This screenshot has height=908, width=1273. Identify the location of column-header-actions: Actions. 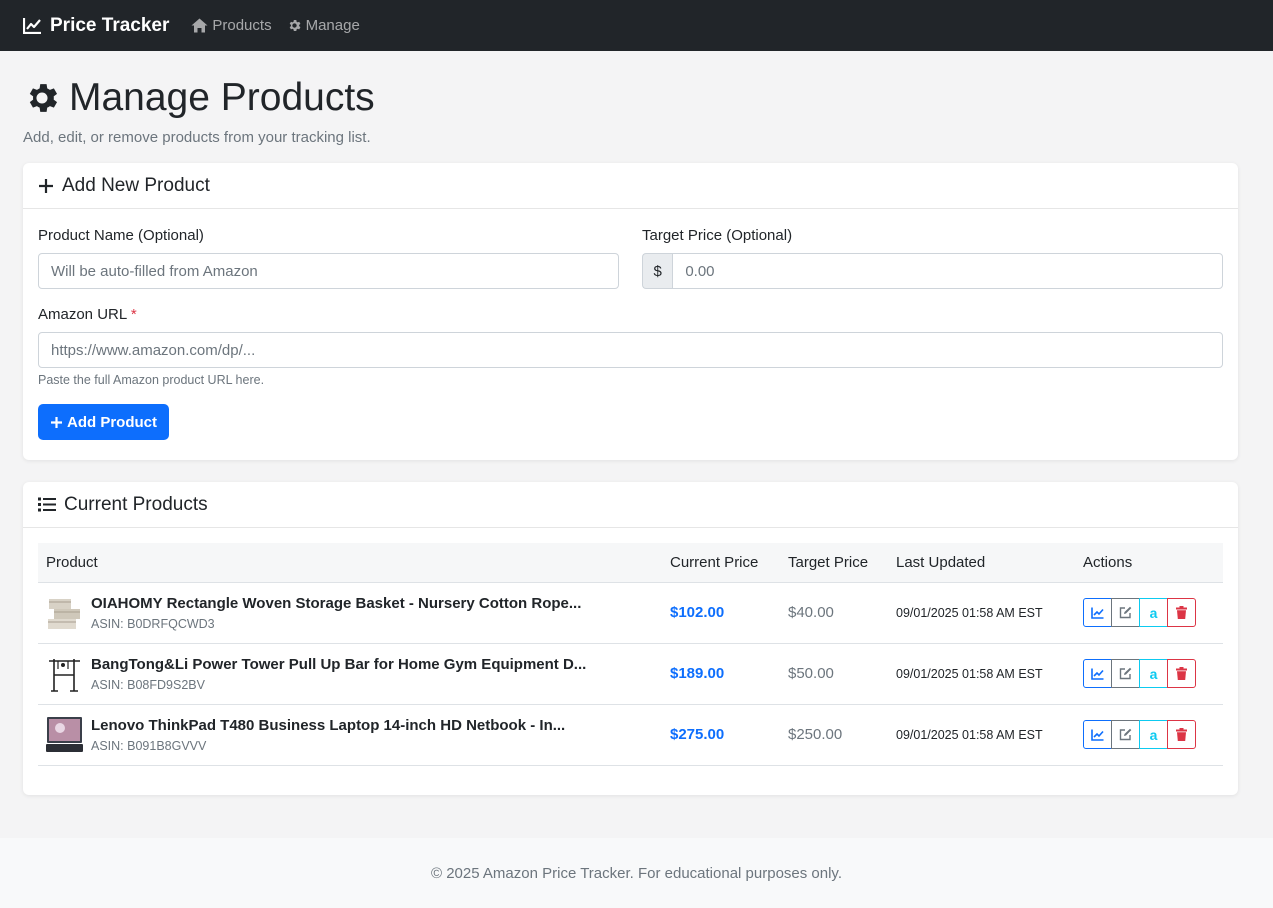
(1149, 563).